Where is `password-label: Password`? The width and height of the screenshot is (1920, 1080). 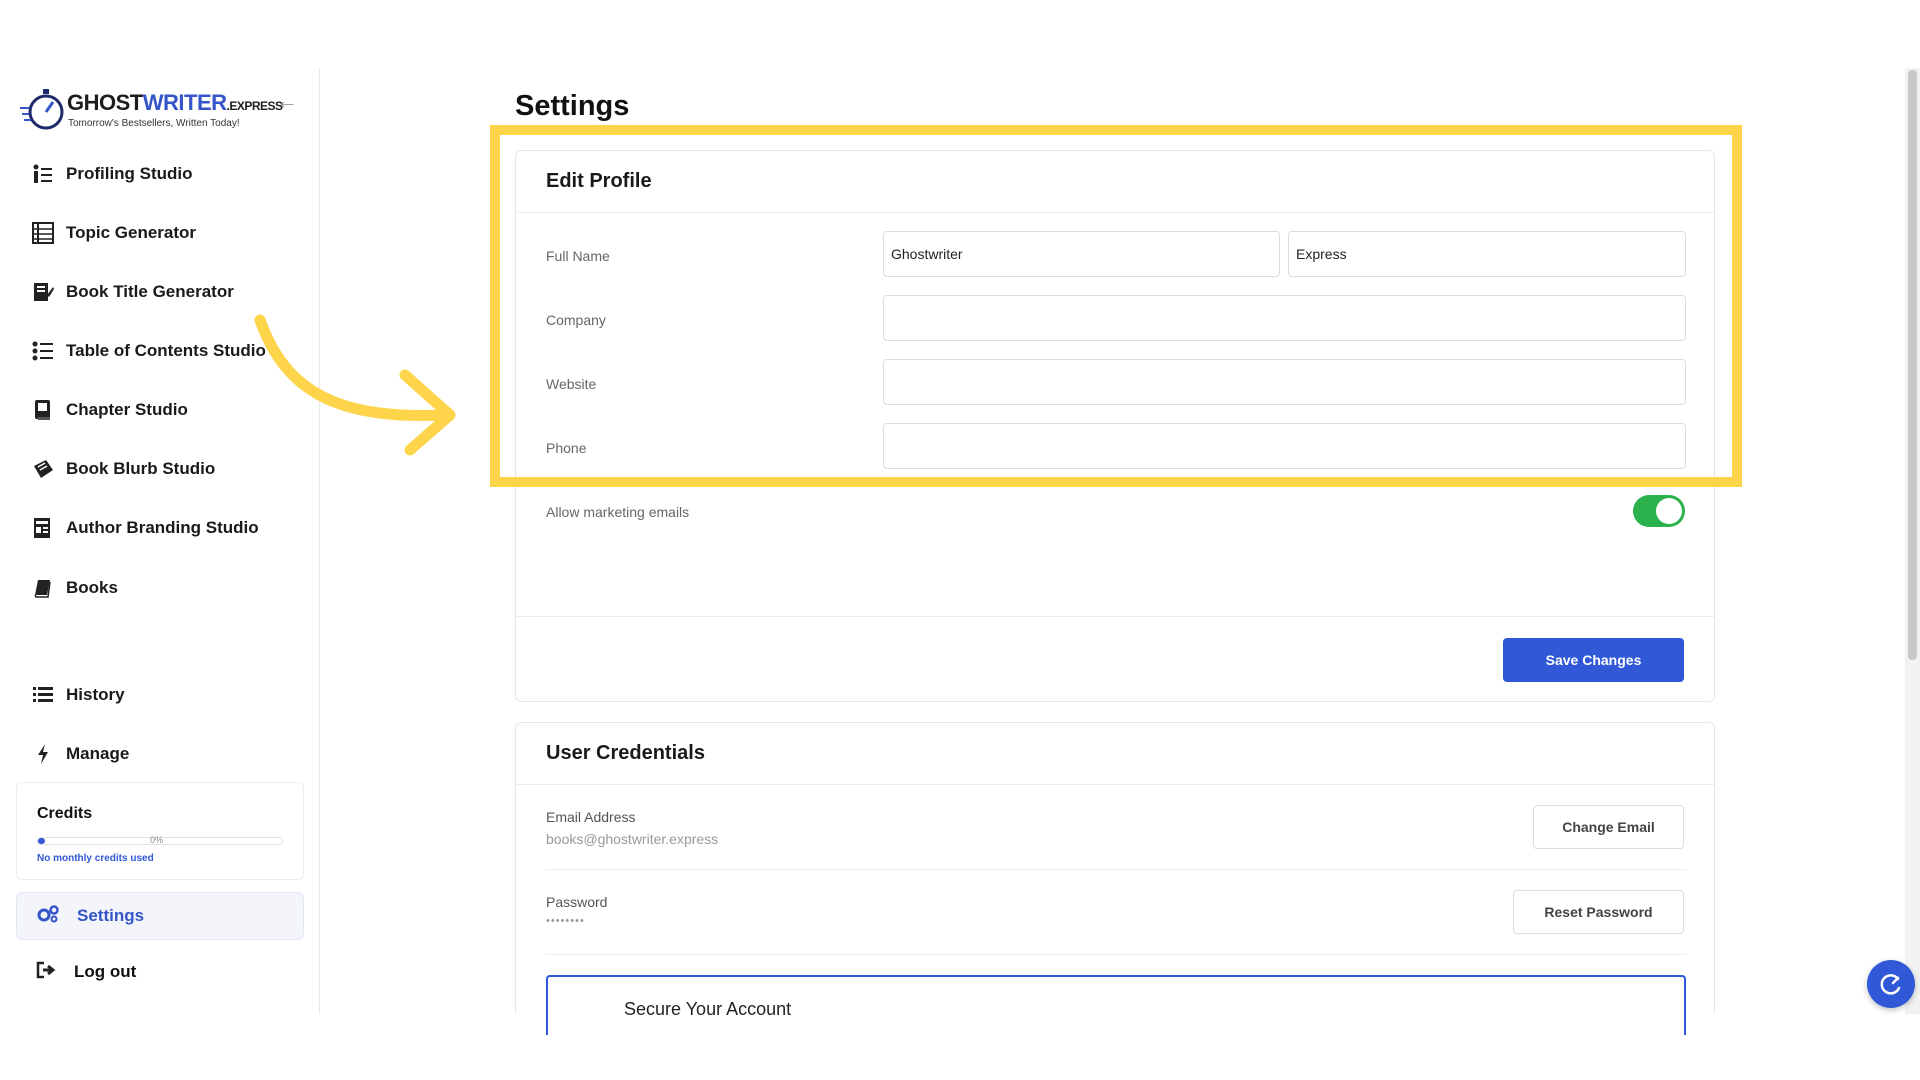
password-label: Password is located at coordinates (577, 902).